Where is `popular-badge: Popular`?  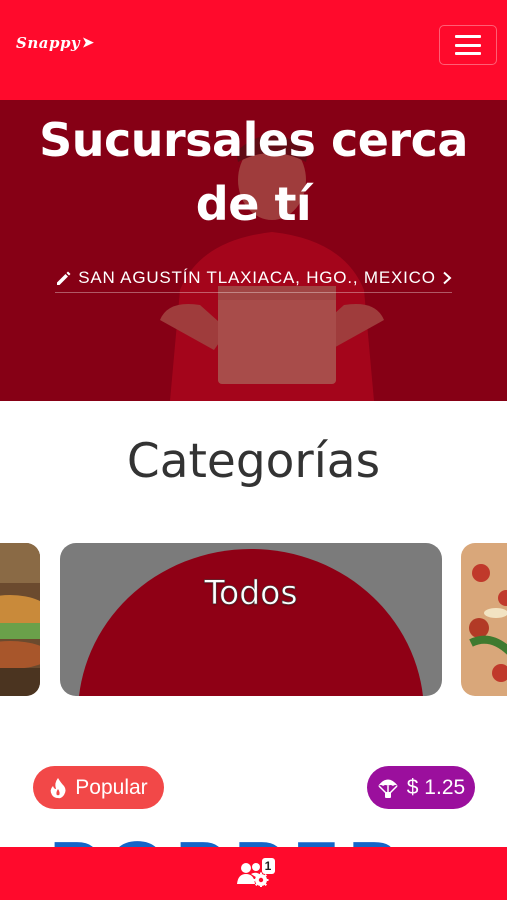 popular-badge: Popular is located at coordinates (98, 787).